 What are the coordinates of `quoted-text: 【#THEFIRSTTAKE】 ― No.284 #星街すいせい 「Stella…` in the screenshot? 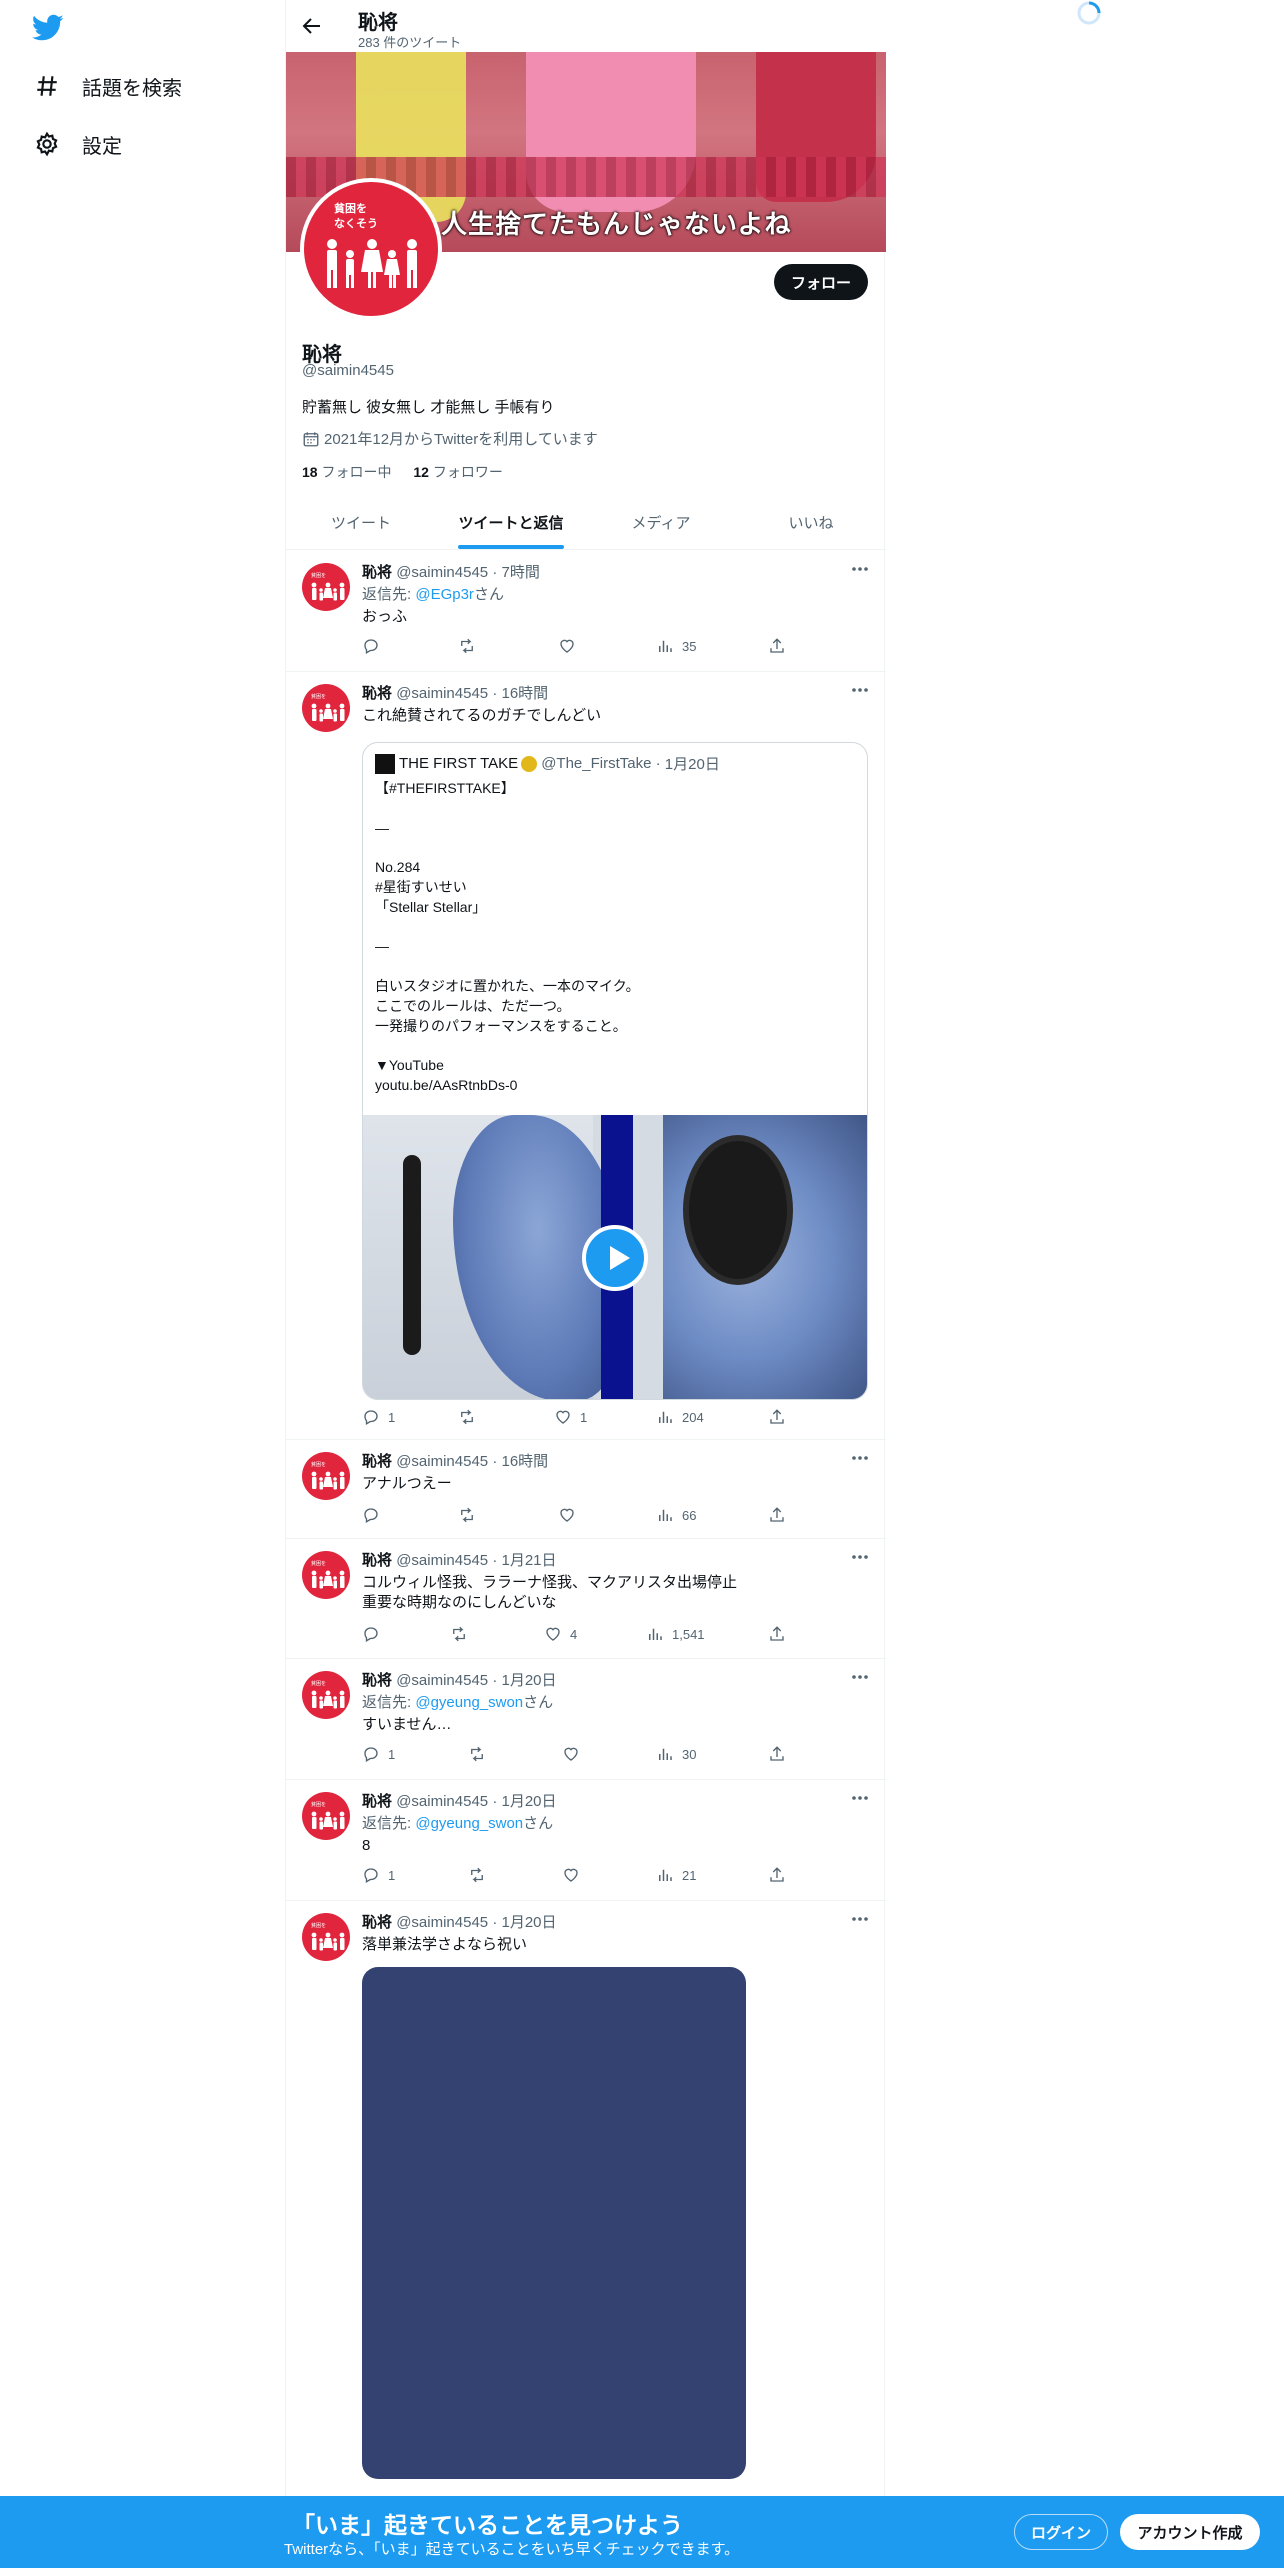 It's located at (507, 936).